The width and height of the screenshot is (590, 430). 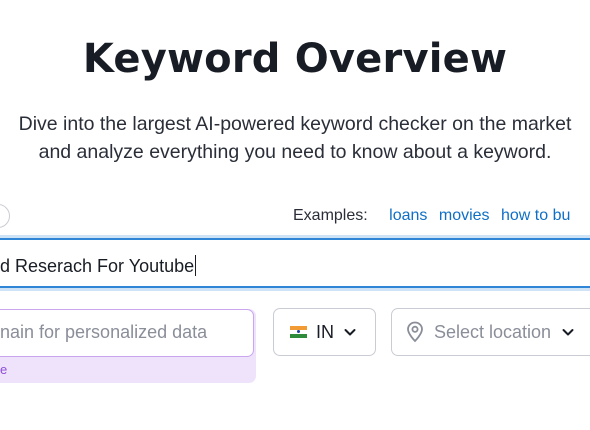 What do you see at coordinates (493, 331) in the screenshot?
I see `location-placeholder: Select location` at bounding box center [493, 331].